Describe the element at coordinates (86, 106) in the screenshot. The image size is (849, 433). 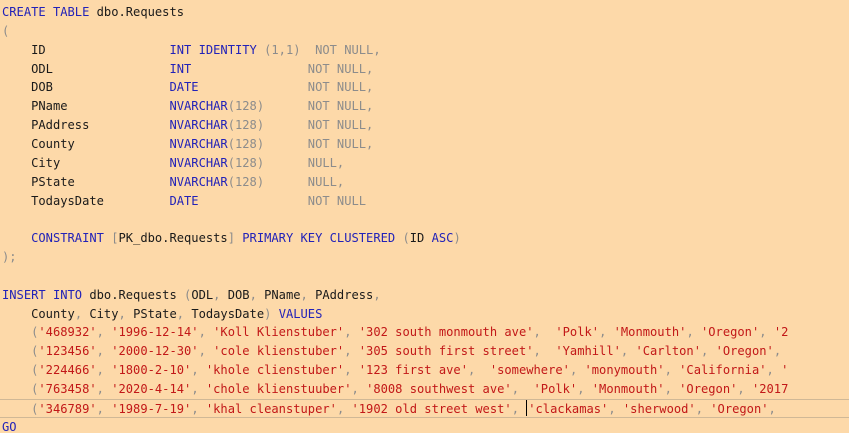
I see `code-token: PName` at that location.